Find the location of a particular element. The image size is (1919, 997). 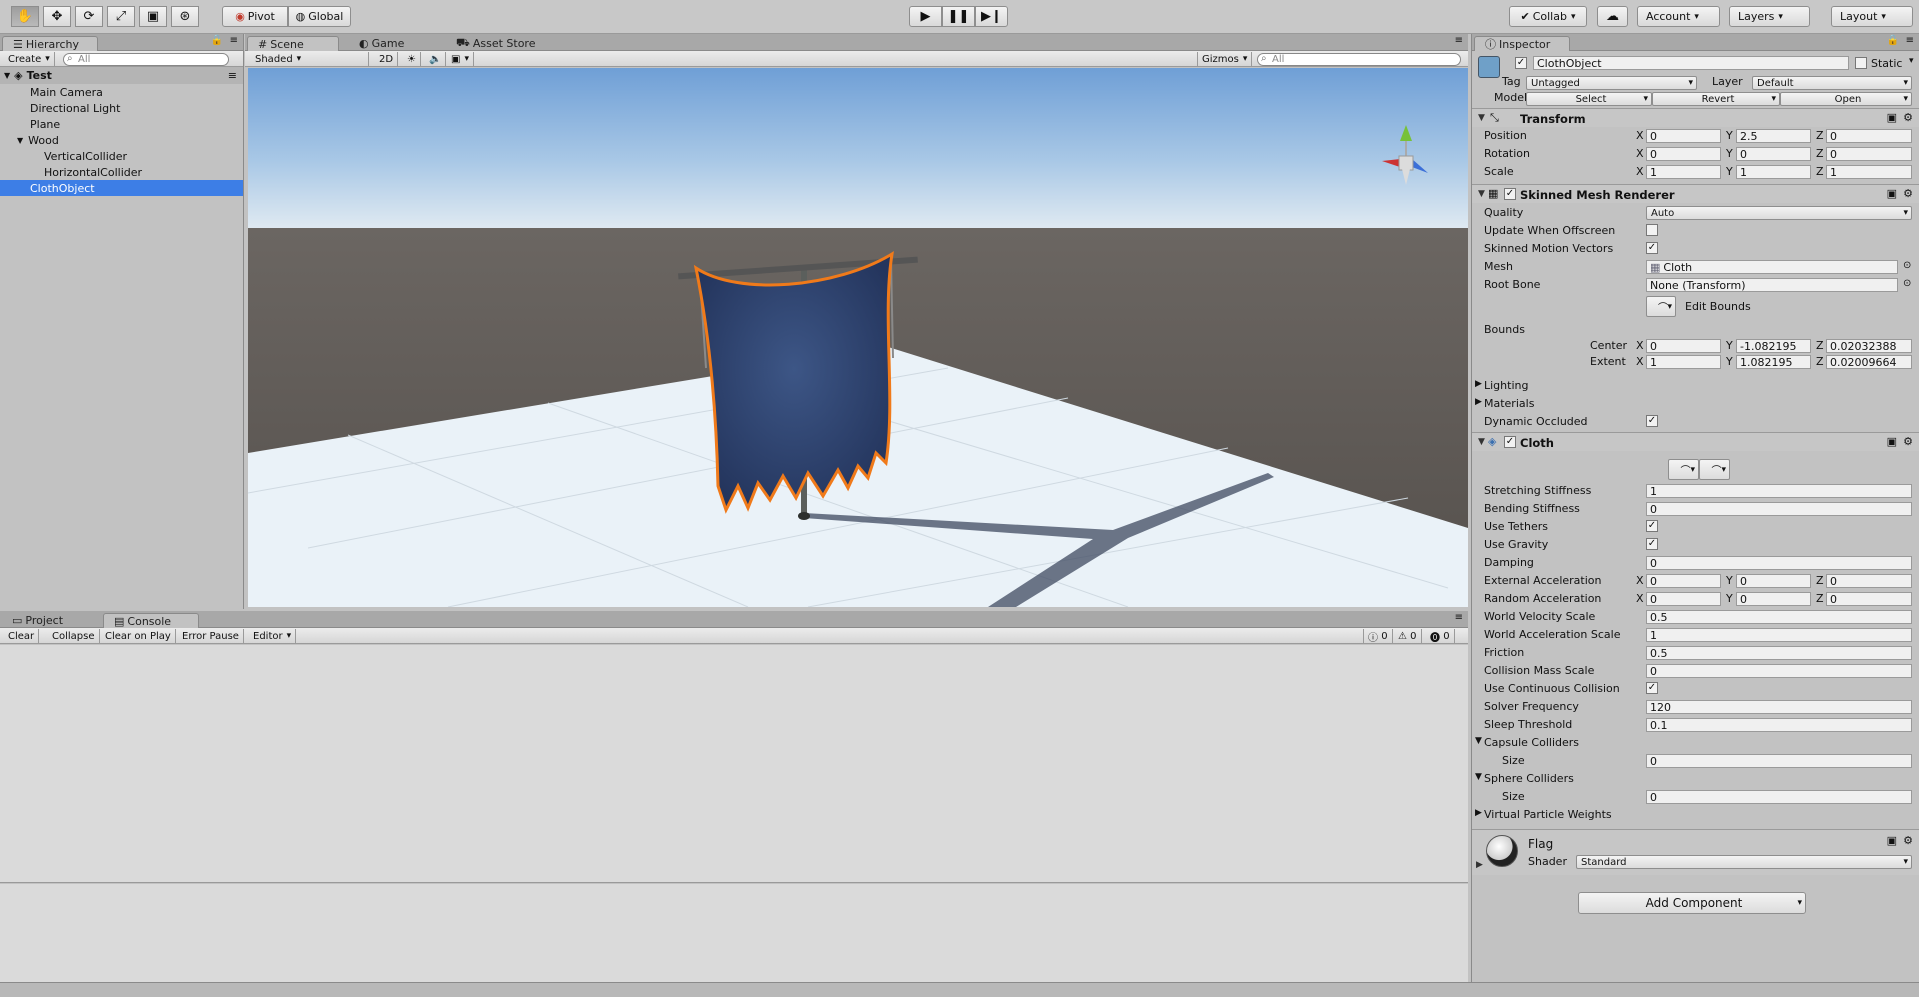

scale-tool-icon: ⤢ is located at coordinates (121, 16).